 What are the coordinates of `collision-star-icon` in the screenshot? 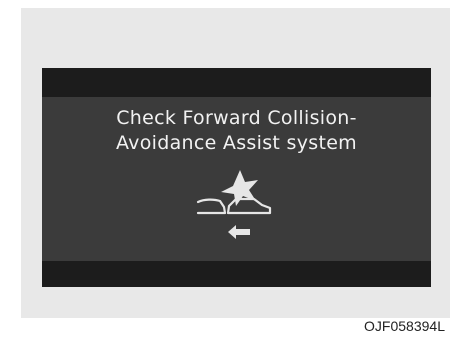 It's located at (239, 188).